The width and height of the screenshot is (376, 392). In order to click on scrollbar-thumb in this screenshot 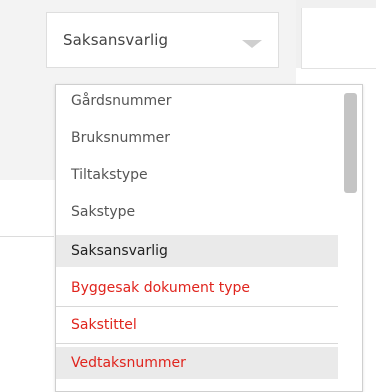, I will do `click(350, 143)`.